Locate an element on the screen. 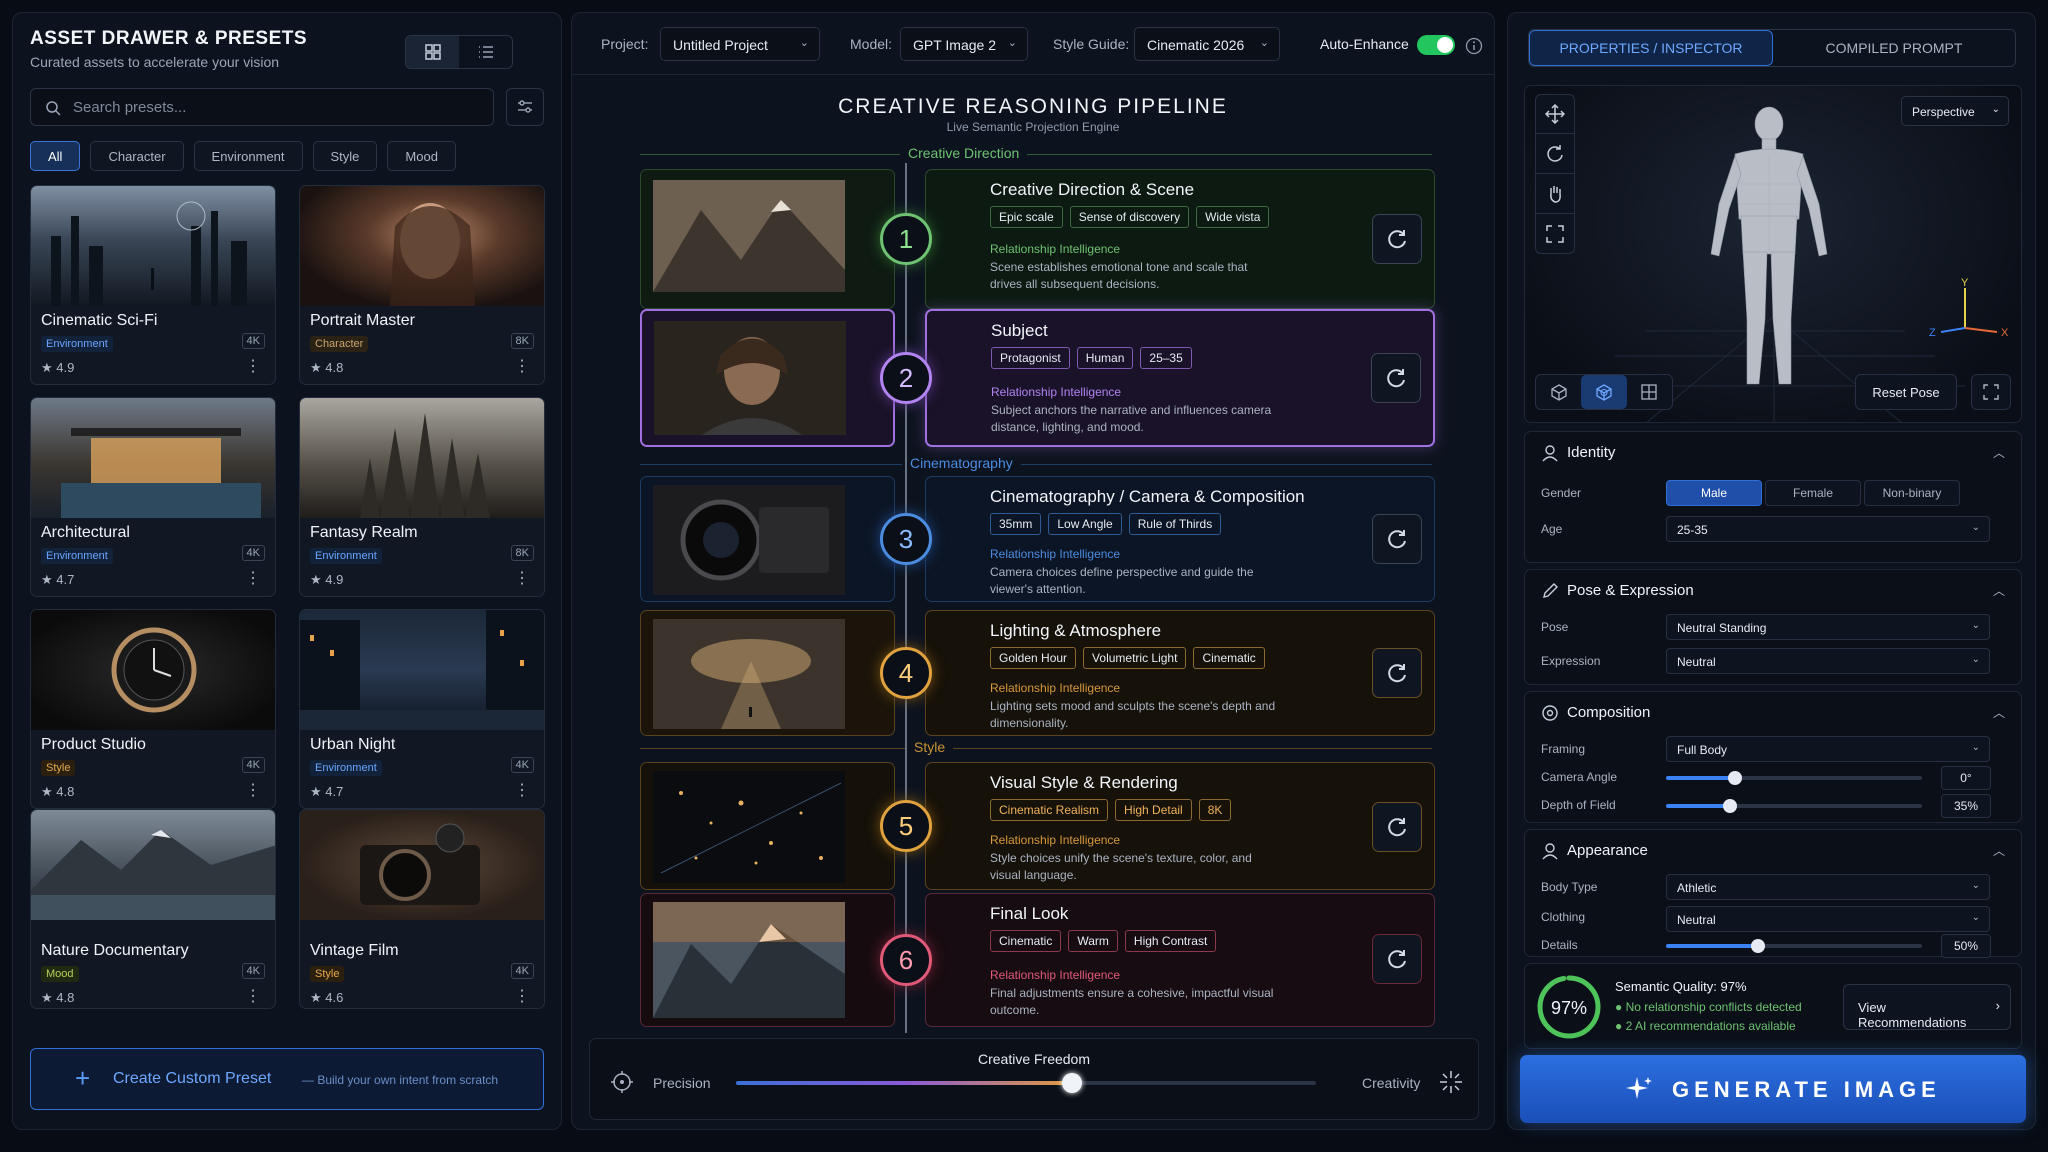  reset-pose-button: Reset Pose is located at coordinates (1906, 392).